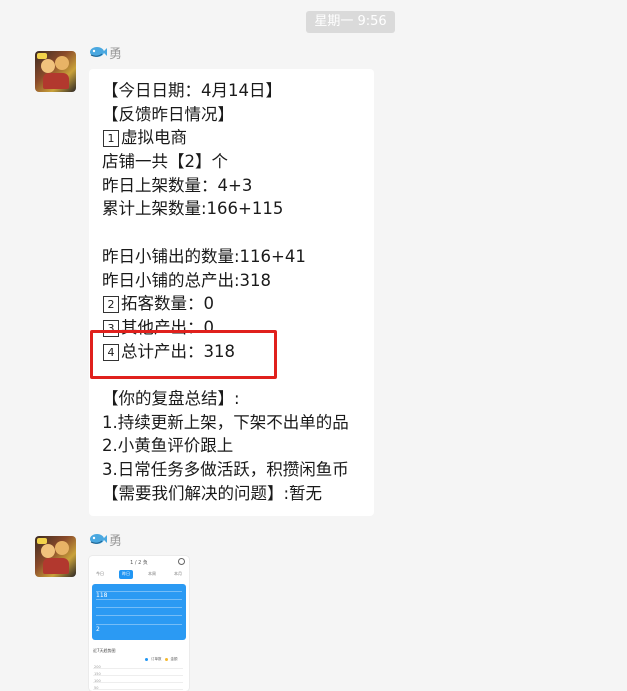  What do you see at coordinates (104, 650) in the screenshot?
I see `thumbnail-section-title: 近7天趋势图` at bounding box center [104, 650].